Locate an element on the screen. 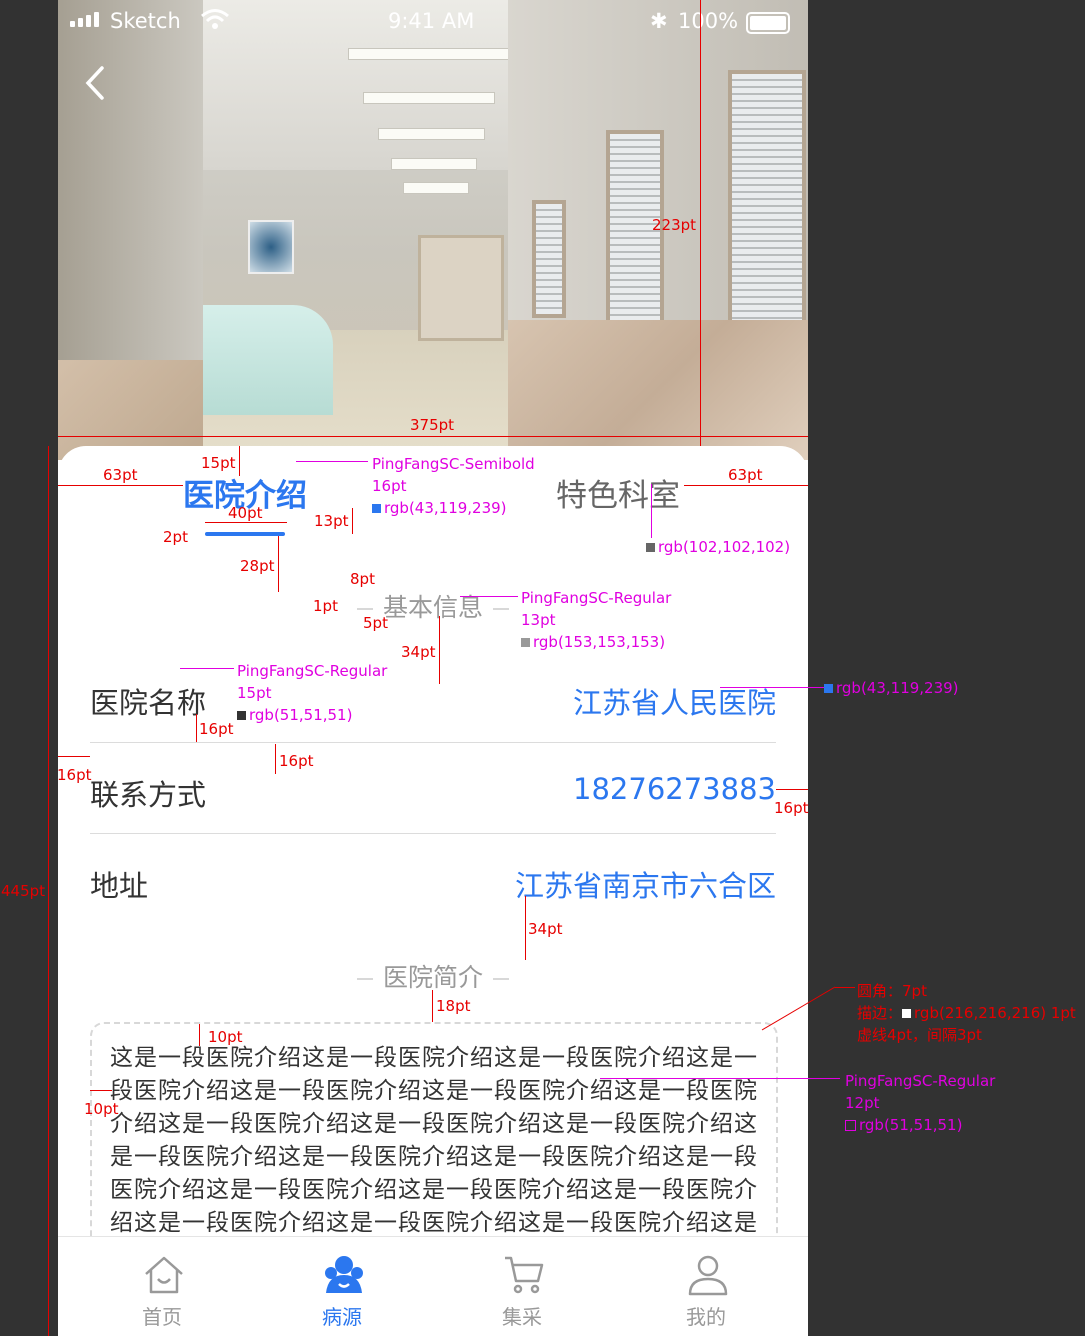 Image resolution: width=1085 pixels, height=1336 pixels. carrier-label: Sketch is located at coordinates (145, 21).